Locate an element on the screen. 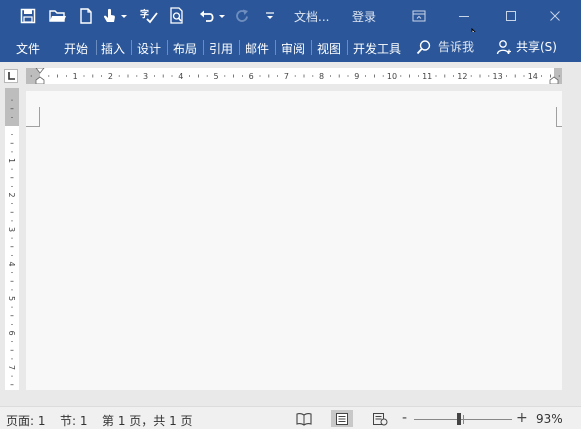 Image resolution: width=581 pixels, height=429 pixels. ruler-row: 11234567891011121314 is located at coordinates (290, 75).